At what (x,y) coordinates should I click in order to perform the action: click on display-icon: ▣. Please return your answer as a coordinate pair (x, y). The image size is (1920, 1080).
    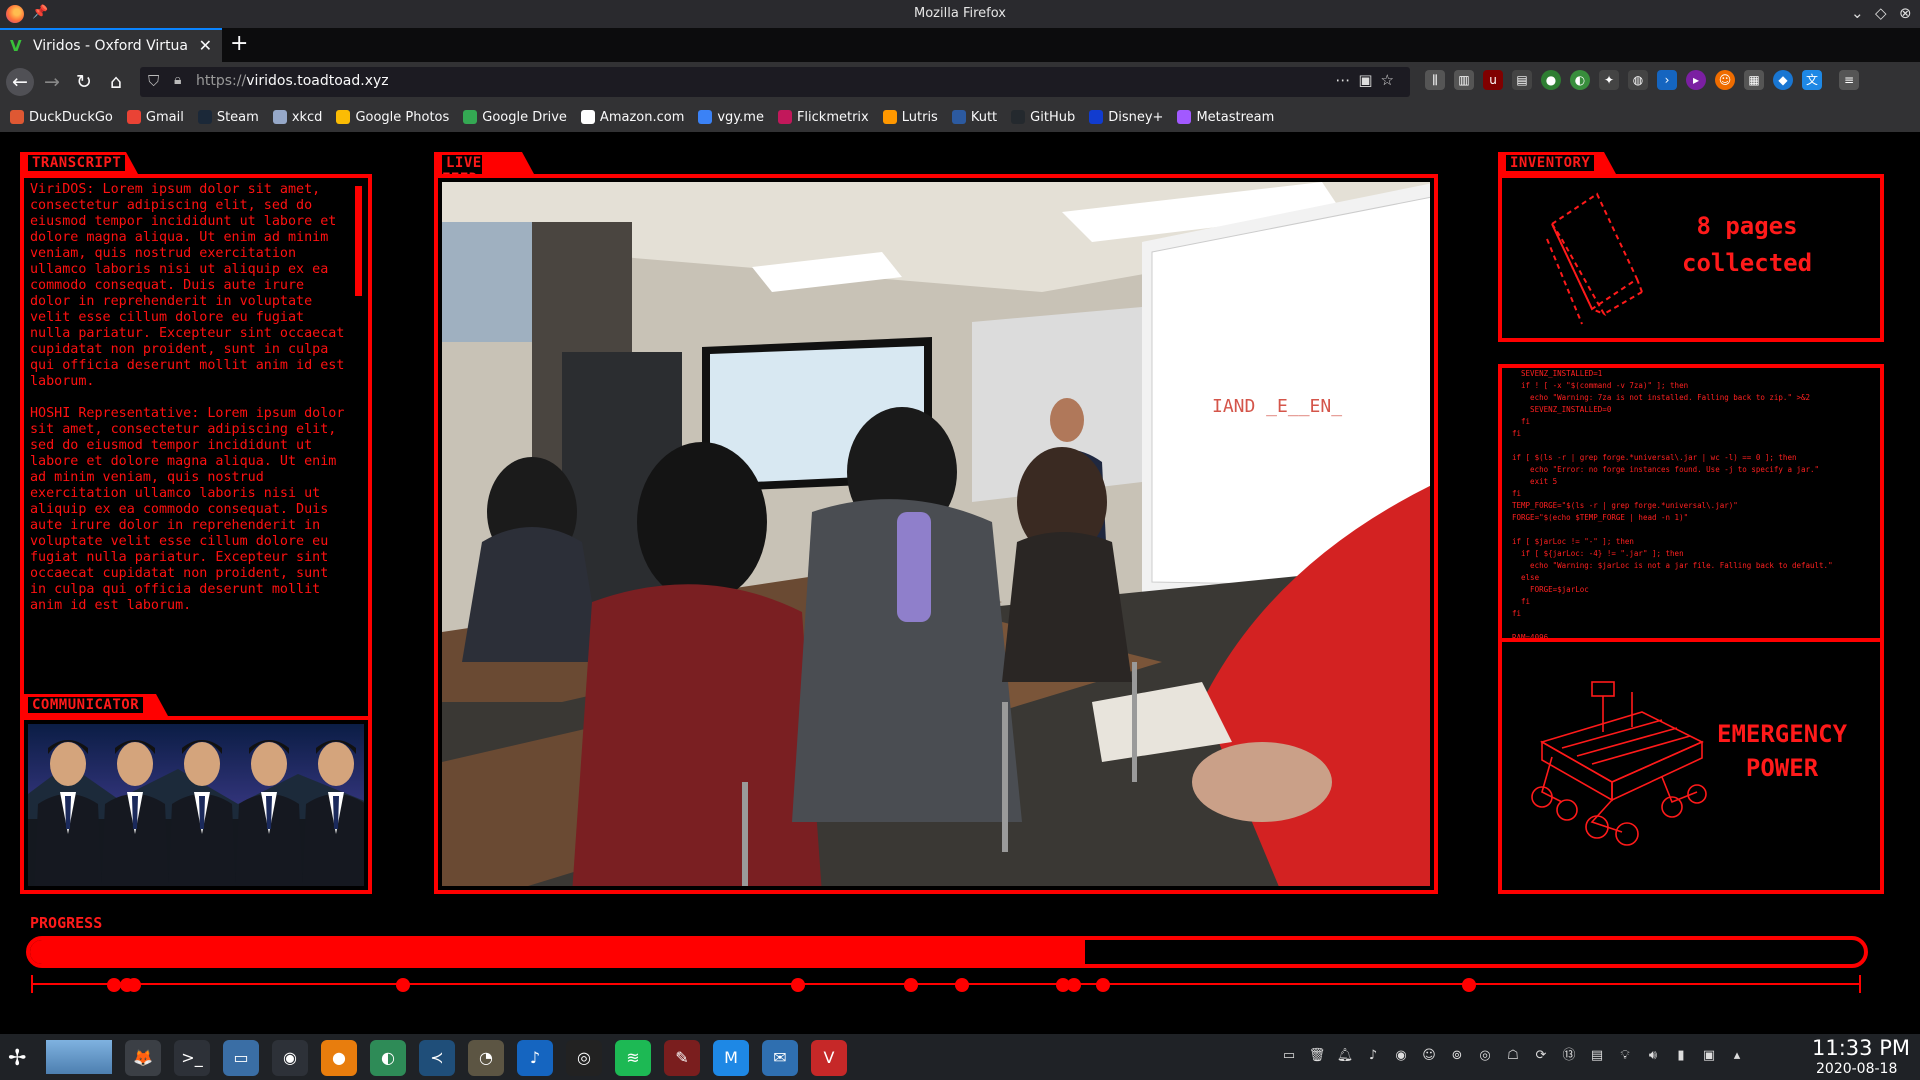
    Looking at the image, I should click on (1709, 1056).